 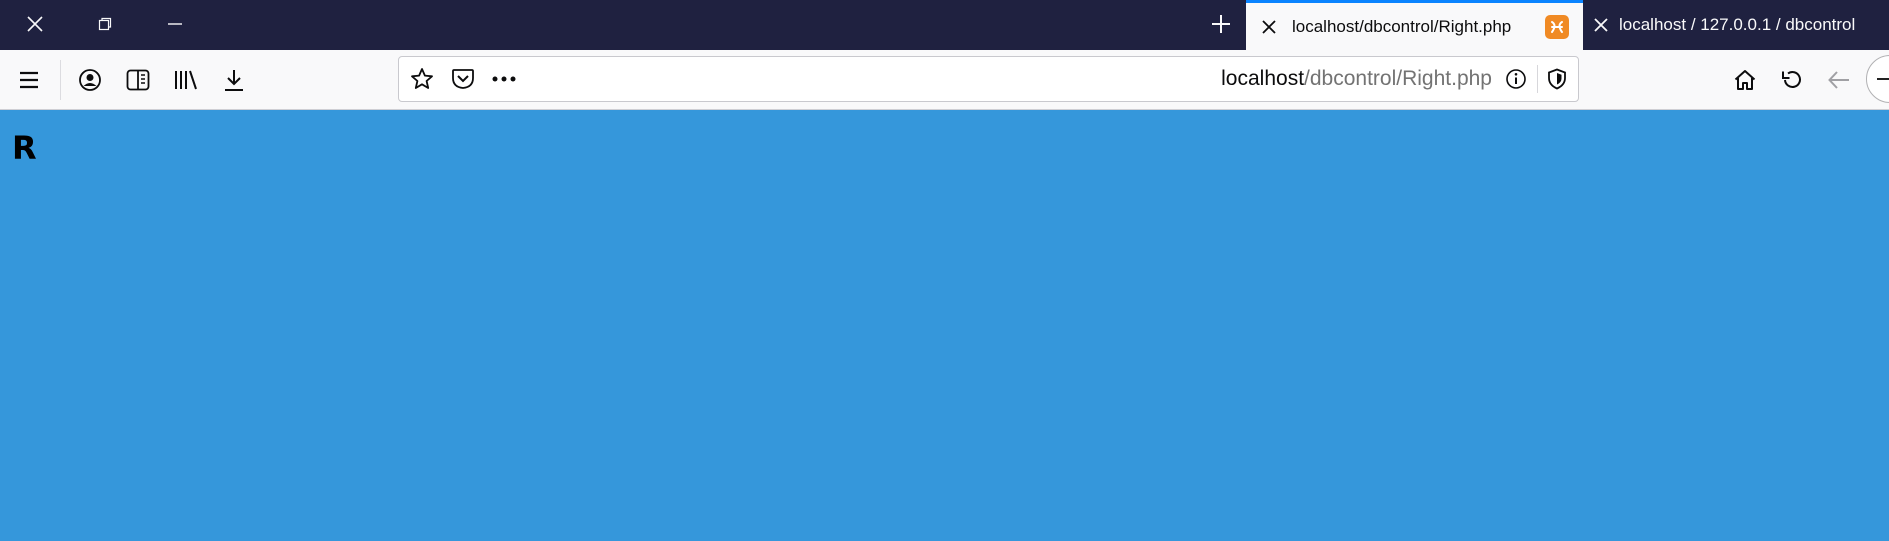 I want to click on tab-active: localhost/dbcontrol/Right.php, so click(x=1414, y=25).